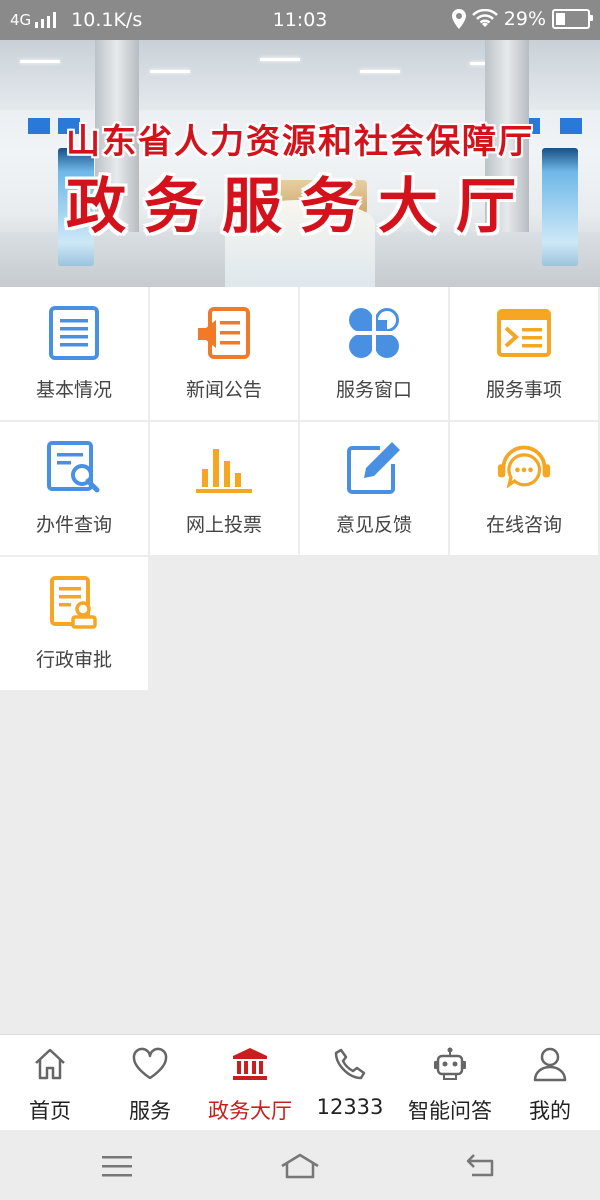 The width and height of the screenshot is (600, 1200). Describe the element at coordinates (150, 1111) in the screenshot. I see `tab-label: 服务` at that location.